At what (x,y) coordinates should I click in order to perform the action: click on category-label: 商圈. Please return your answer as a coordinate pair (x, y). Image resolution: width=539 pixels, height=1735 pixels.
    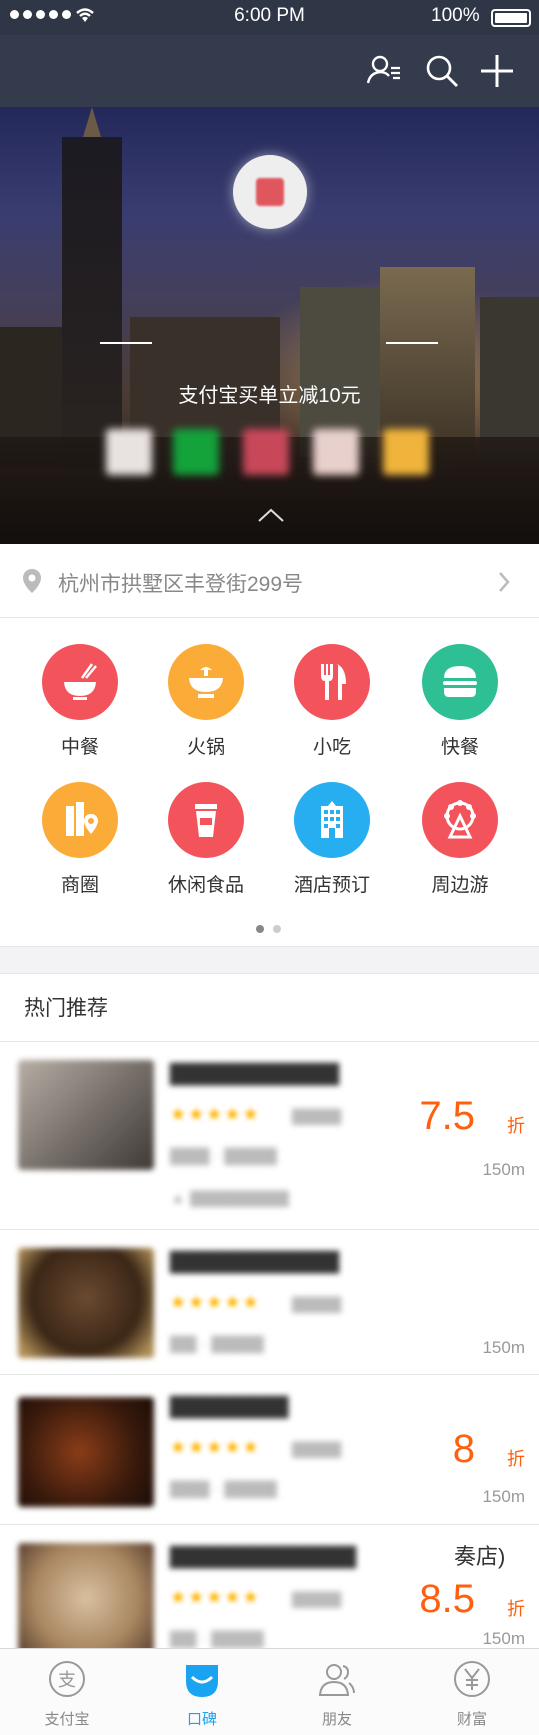
    Looking at the image, I should click on (79, 885).